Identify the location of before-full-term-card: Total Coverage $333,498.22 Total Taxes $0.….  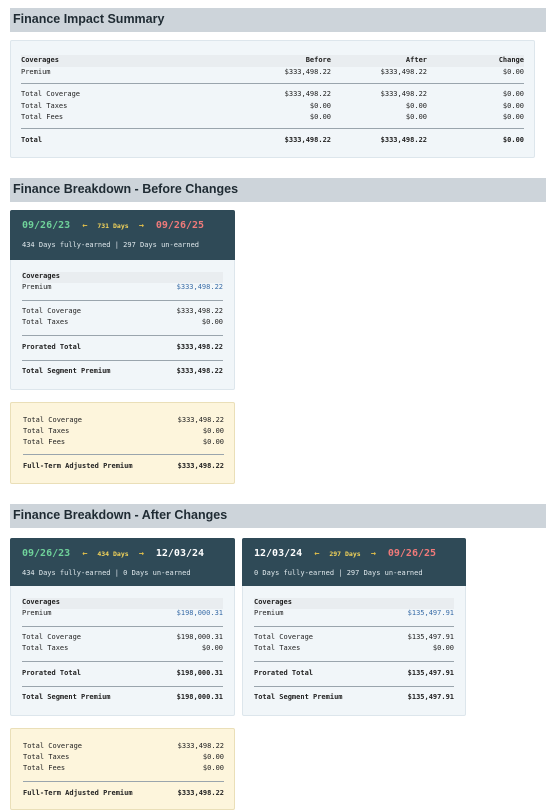
(122, 443).